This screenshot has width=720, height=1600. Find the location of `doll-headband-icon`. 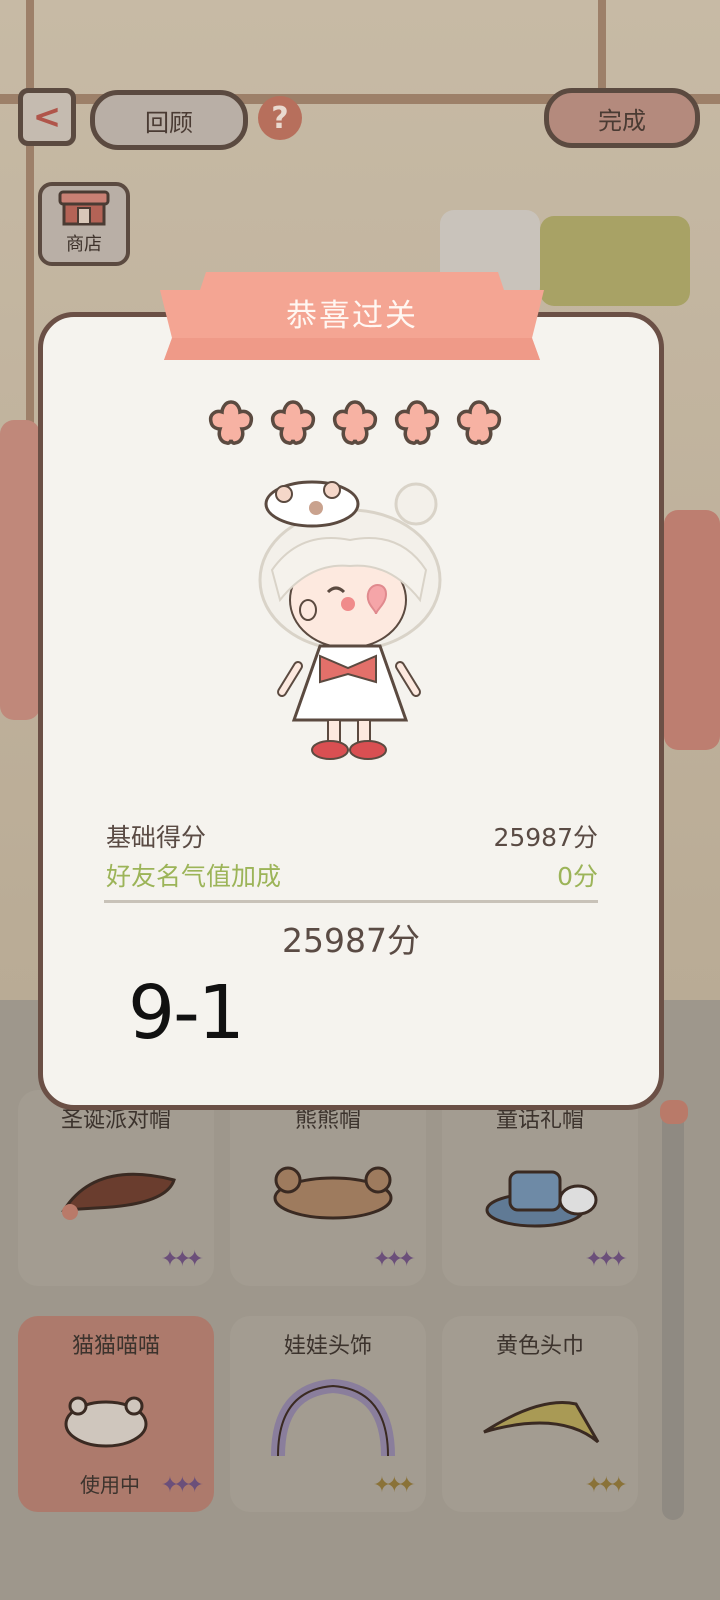

doll-headband-icon is located at coordinates (333, 1417).